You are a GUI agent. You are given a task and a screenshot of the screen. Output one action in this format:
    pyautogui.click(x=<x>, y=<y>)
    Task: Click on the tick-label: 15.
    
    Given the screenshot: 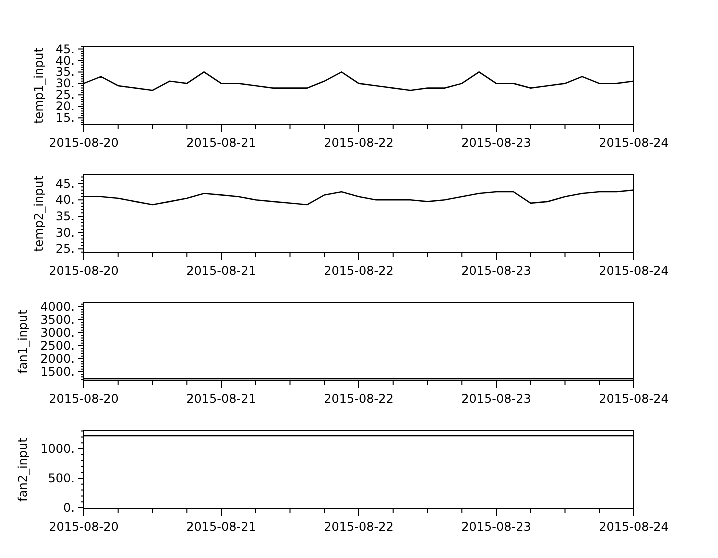 What is the action you would take?
    pyautogui.click(x=65, y=118)
    